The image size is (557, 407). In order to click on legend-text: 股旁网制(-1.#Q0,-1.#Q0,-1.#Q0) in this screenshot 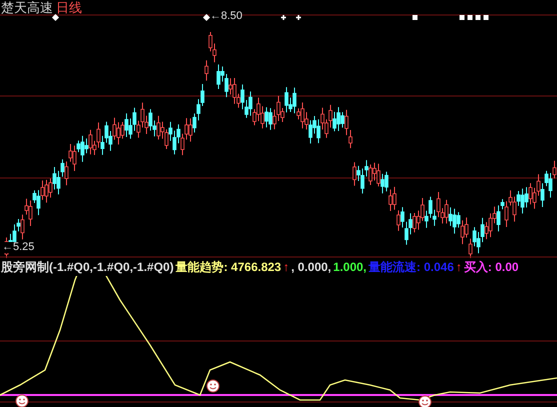, I will do `click(87, 267)`.